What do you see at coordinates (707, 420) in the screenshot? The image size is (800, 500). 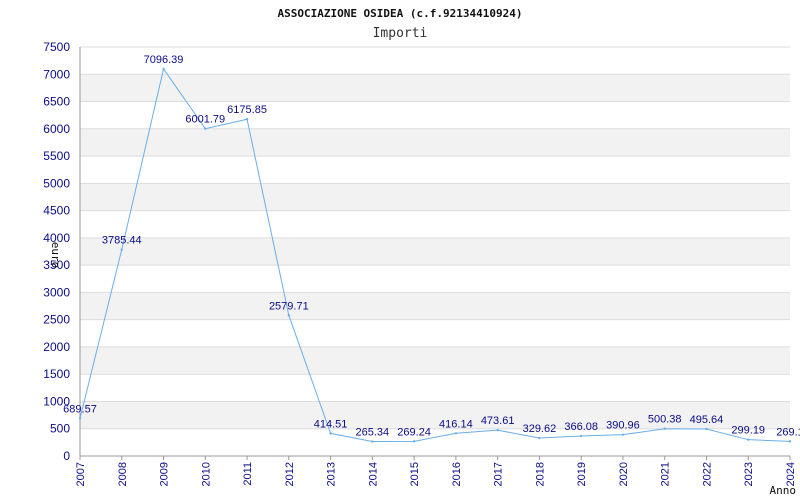 I see `data-label: 495.64` at bounding box center [707, 420].